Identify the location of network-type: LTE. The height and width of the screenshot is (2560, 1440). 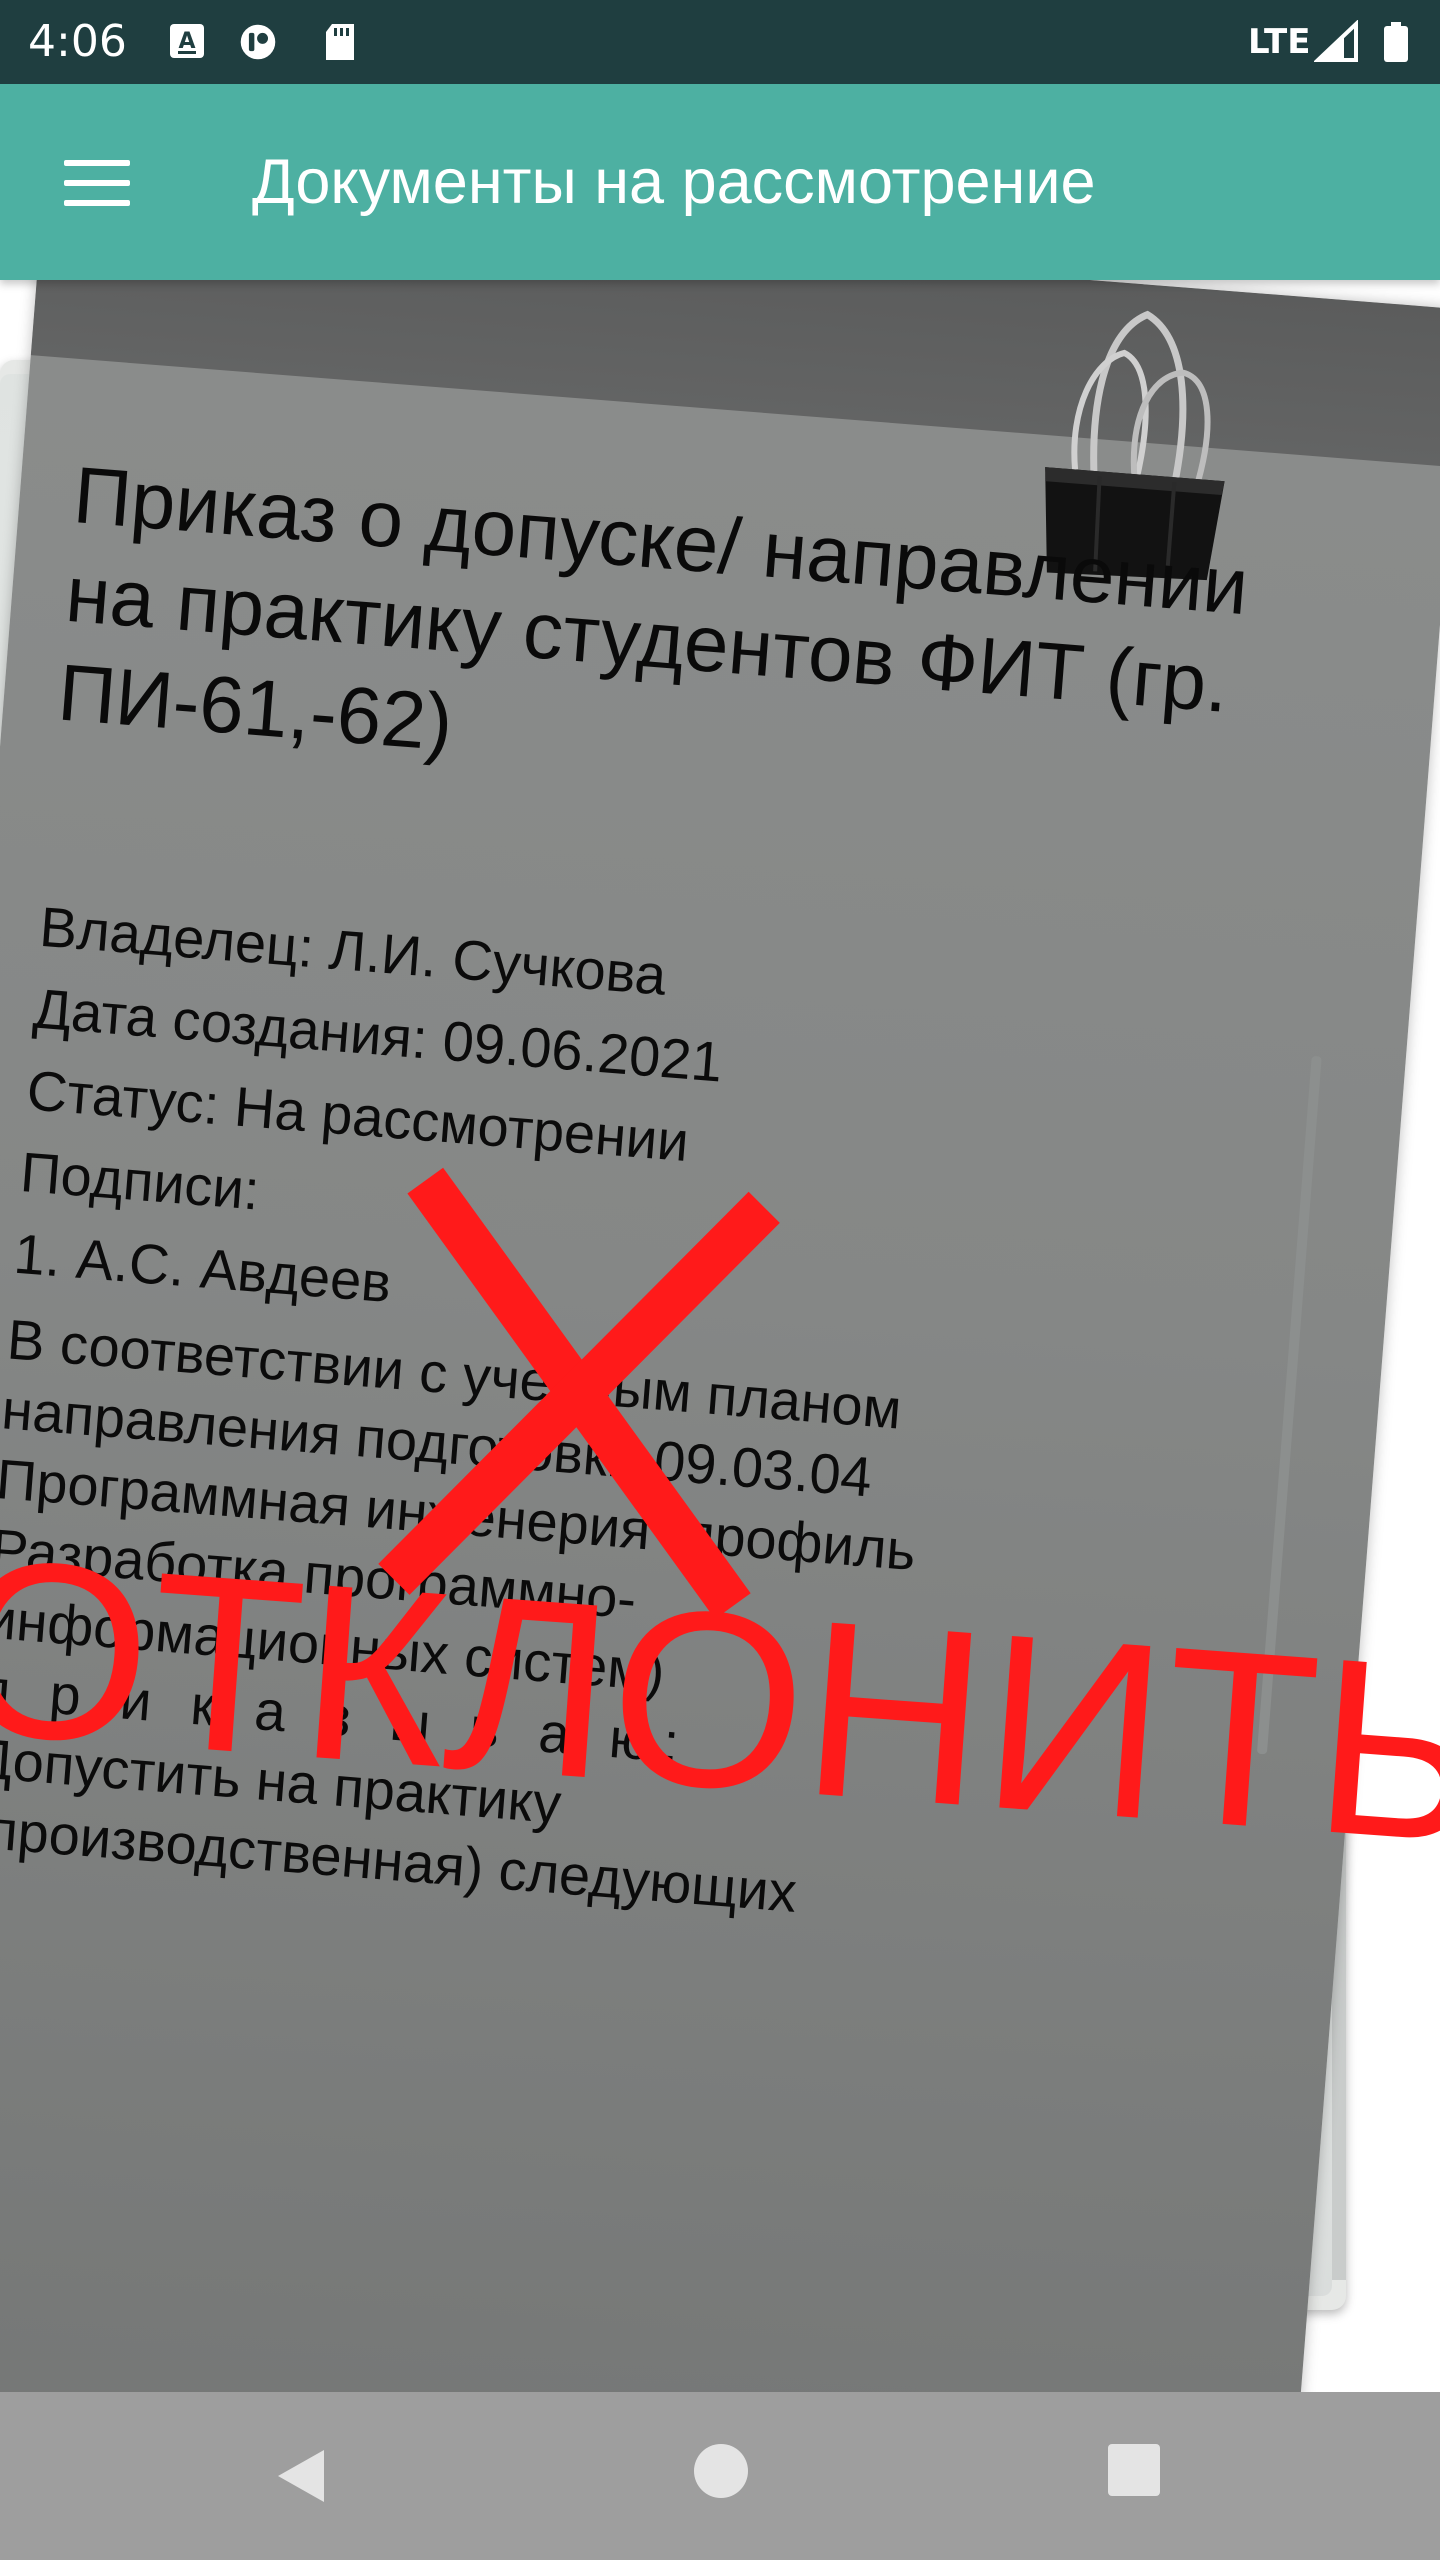
(1279, 42).